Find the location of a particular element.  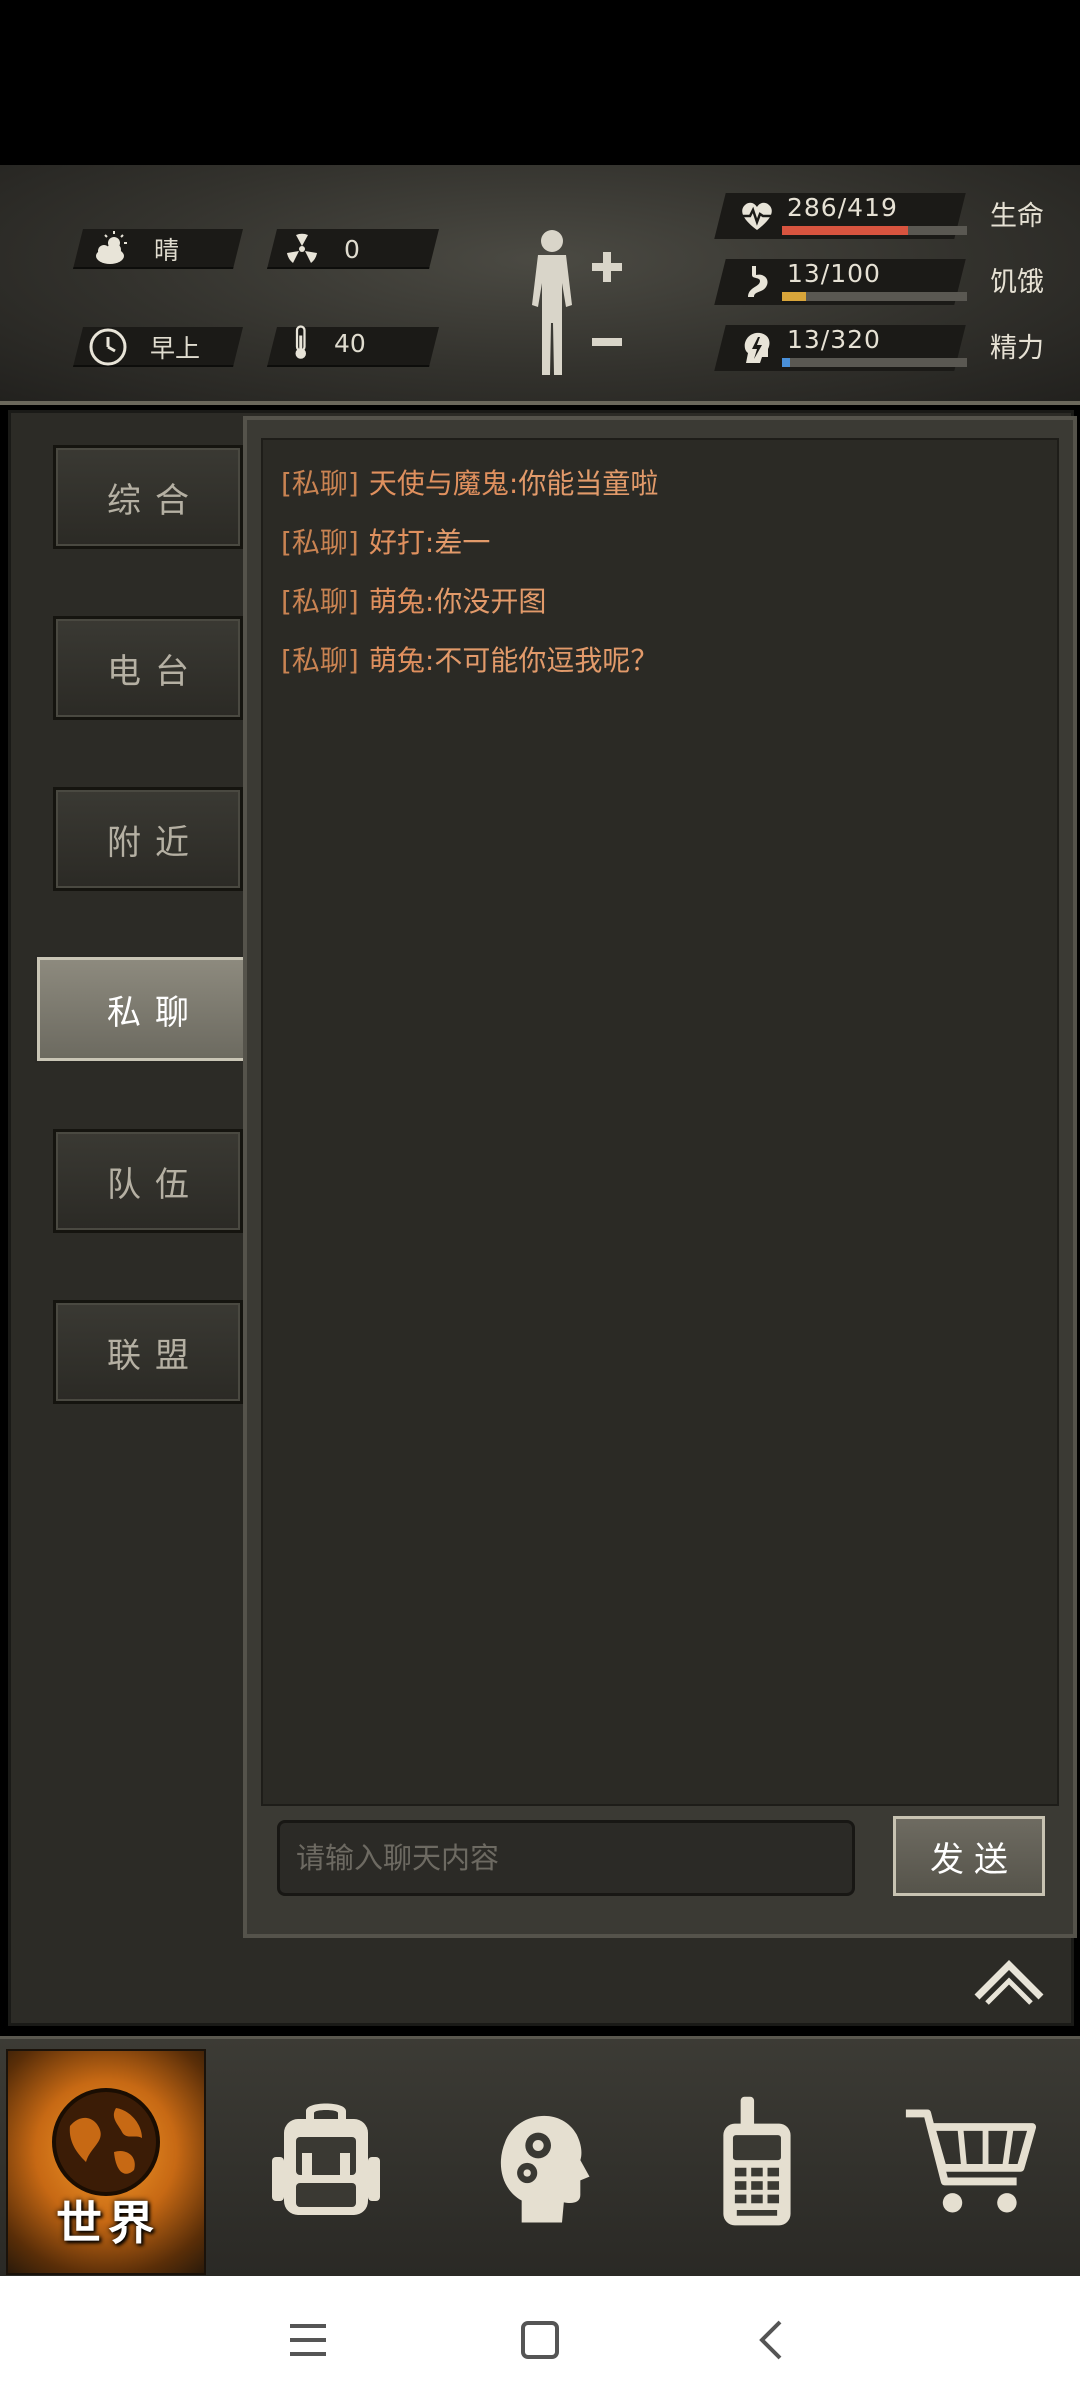

status-bar is located at coordinates (540, 82).